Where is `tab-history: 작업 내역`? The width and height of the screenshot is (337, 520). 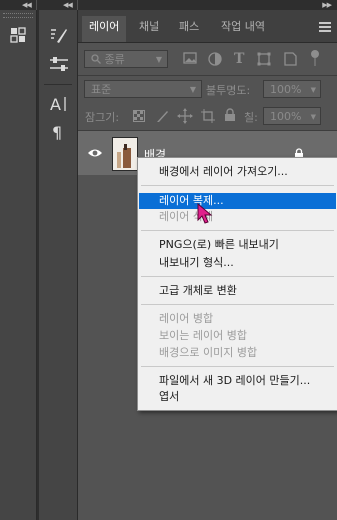
tab-history: 작업 내역 is located at coordinates (243, 29).